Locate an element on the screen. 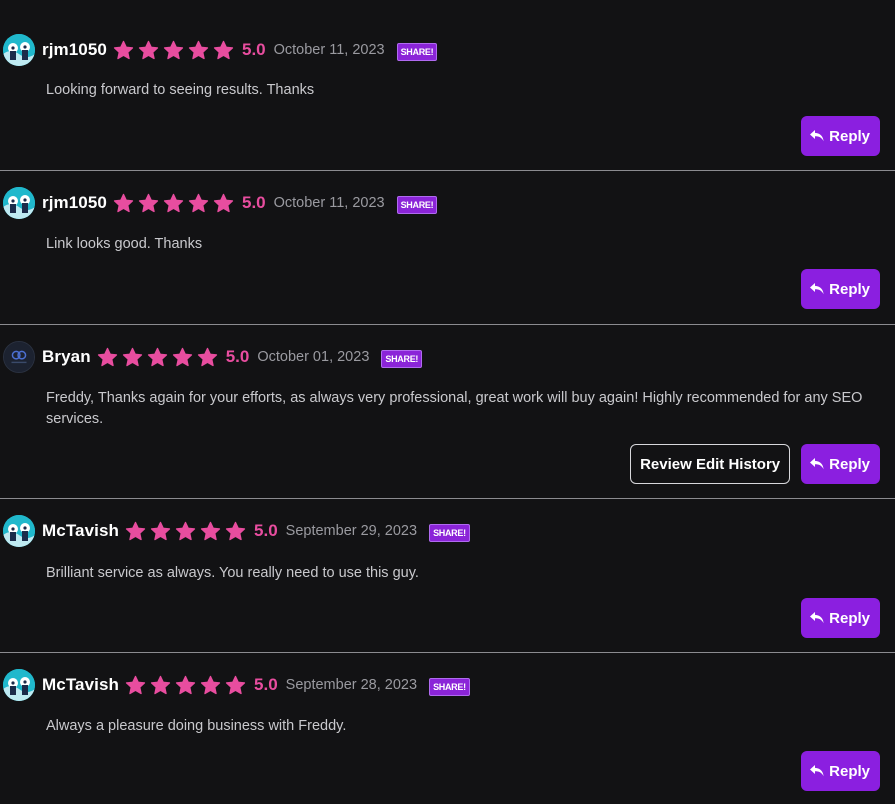  username: Bryan is located at coordinates (66, 357).